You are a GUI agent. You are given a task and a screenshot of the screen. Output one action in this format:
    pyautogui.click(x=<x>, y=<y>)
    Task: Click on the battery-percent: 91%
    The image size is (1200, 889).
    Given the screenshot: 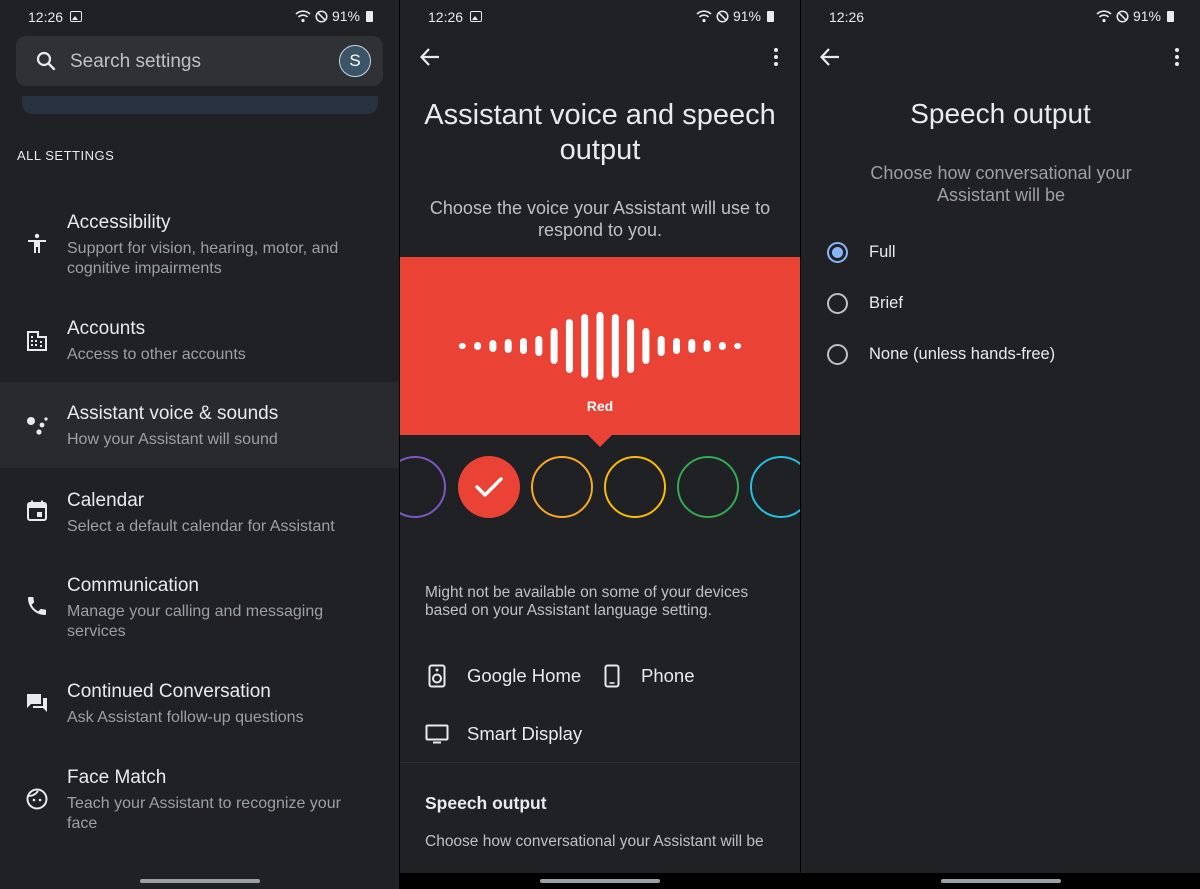 What is the action you would take?
    pyautogui.click(x=746, y=16)
    